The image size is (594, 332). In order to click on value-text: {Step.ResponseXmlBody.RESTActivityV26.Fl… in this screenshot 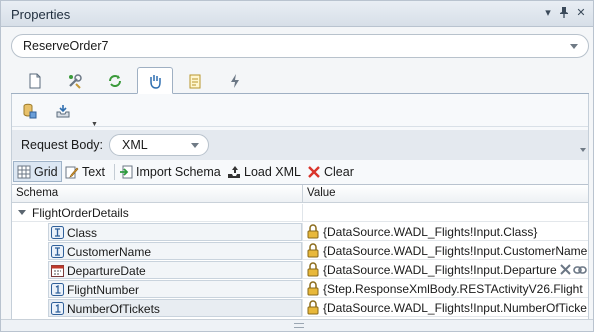, I will do `click(453, 289)`.